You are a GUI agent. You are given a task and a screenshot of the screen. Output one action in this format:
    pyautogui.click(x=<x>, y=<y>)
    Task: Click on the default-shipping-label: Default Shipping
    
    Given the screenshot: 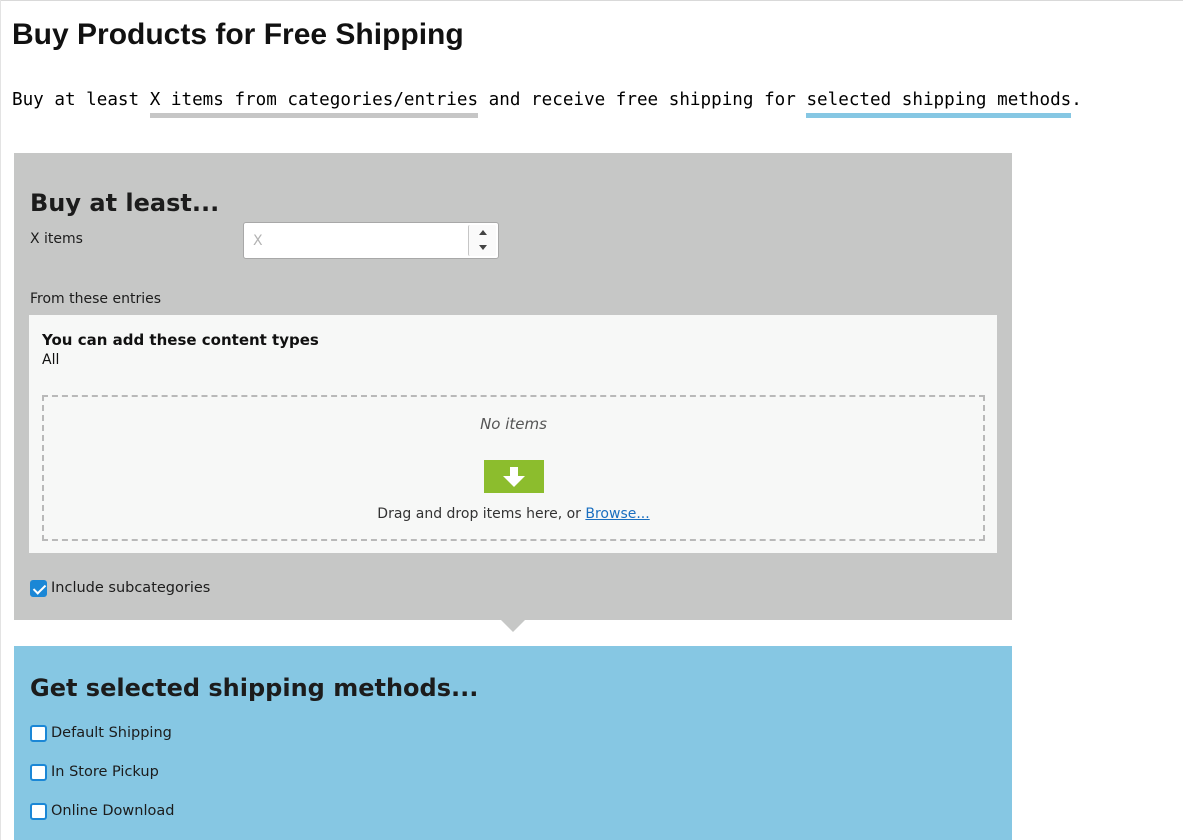 What is the action you would take?
    pyautogui.click(x=111, y=733)
    